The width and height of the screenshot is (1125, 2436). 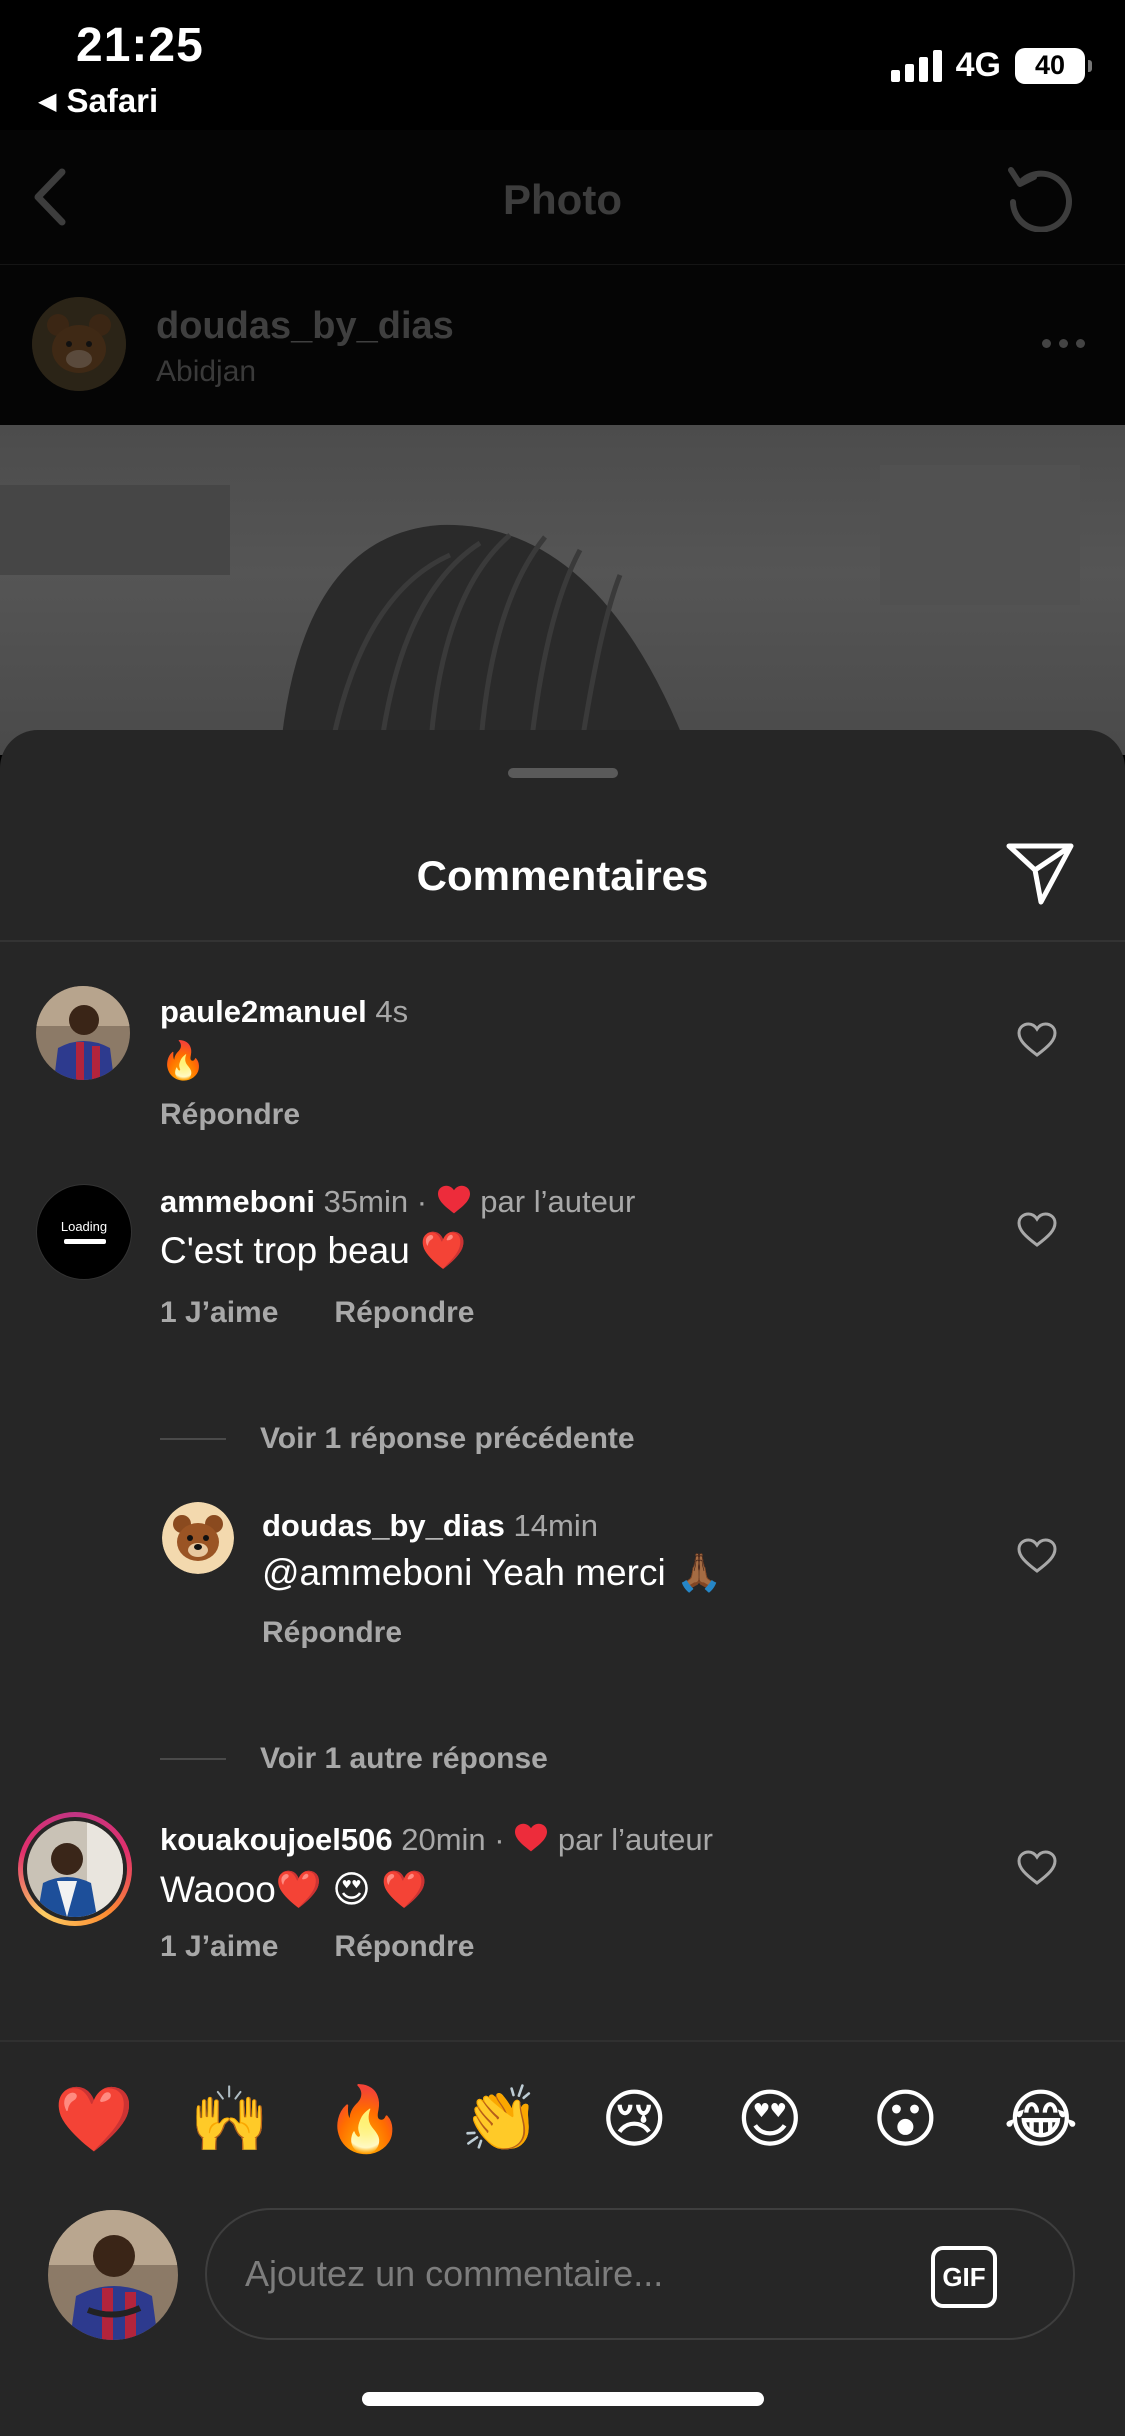 What do you see at coordinates (313, 1250) in the screenshot?
I see `comment-text: C'est trop beau ❤️` at bounding box center [313, 1250].